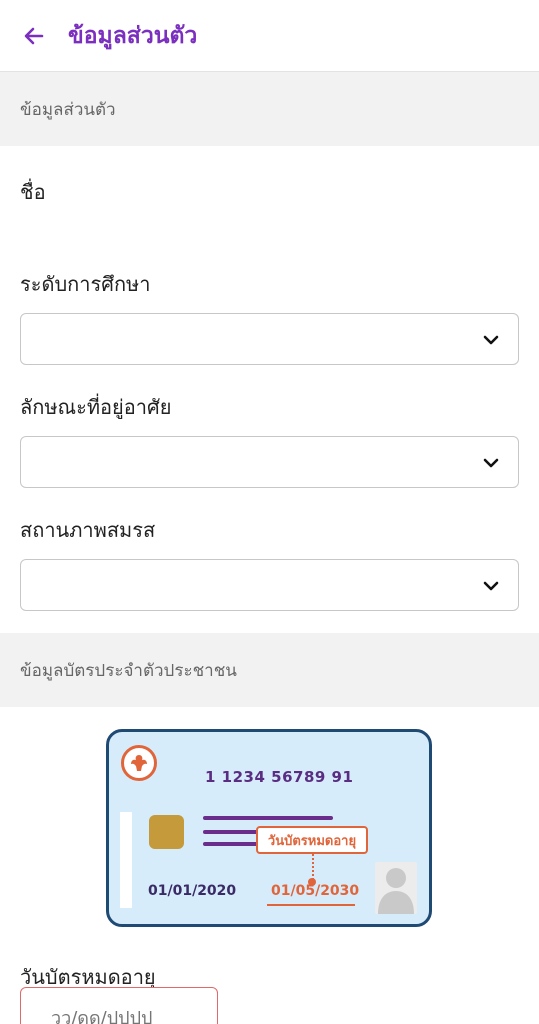 The height and width of the screenshot is (1024, 539). I want to click on garuda-emblem-icon, so click(139, 763).